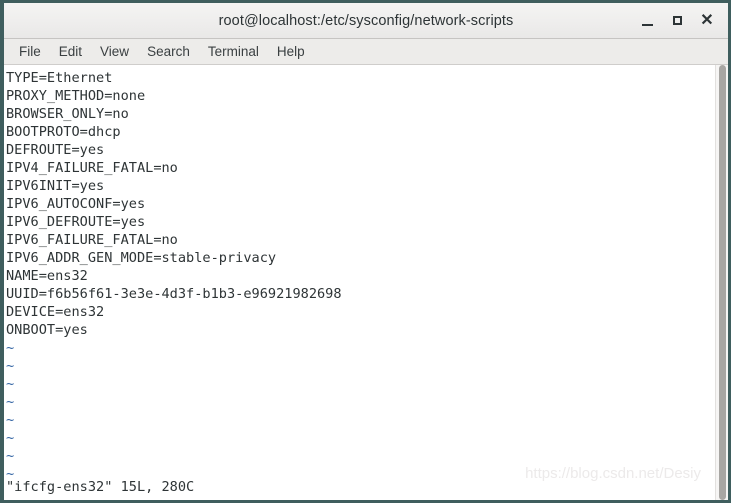 Image resolution: width=731 pixels, height=503 pixels. I want to click on terminal-line: ONBOOT=yes, so click(47, 330).